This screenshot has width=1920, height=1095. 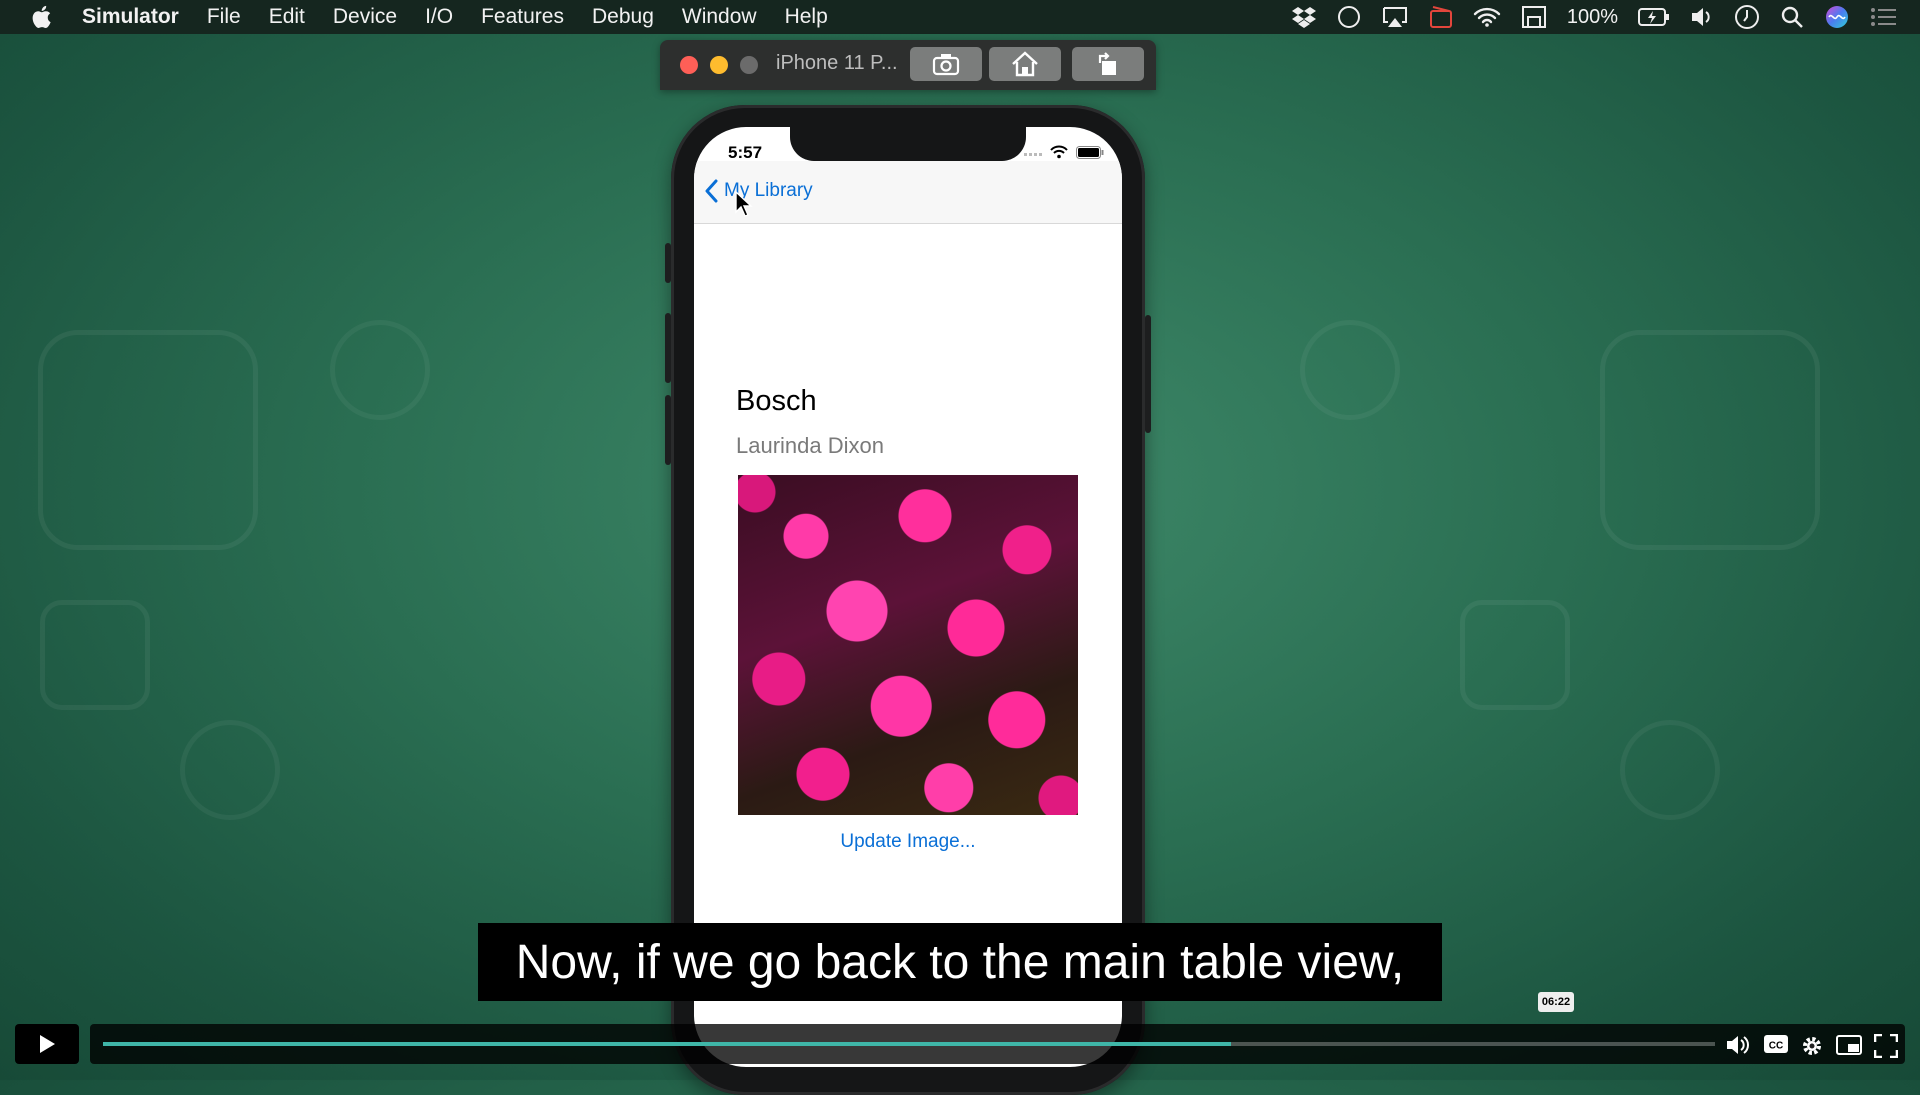 What do you see at coordinates (668, 348) in the screenshot?
I see `device-volume-up` at bounding box center [668, 348].